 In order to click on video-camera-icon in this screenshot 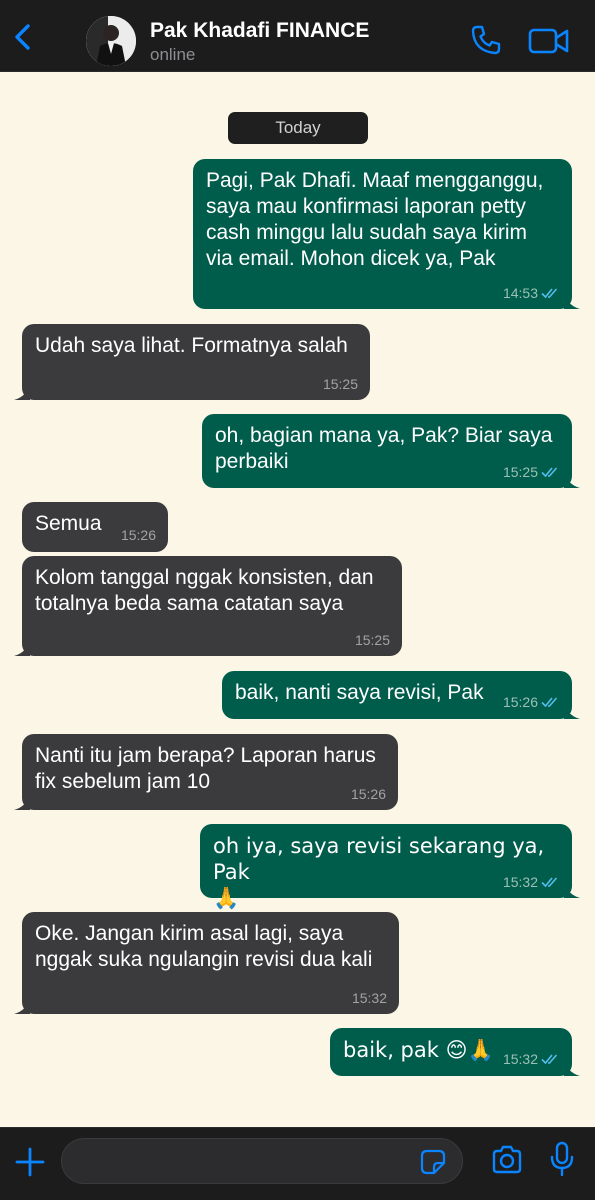, I will do `click(548, 41)`.